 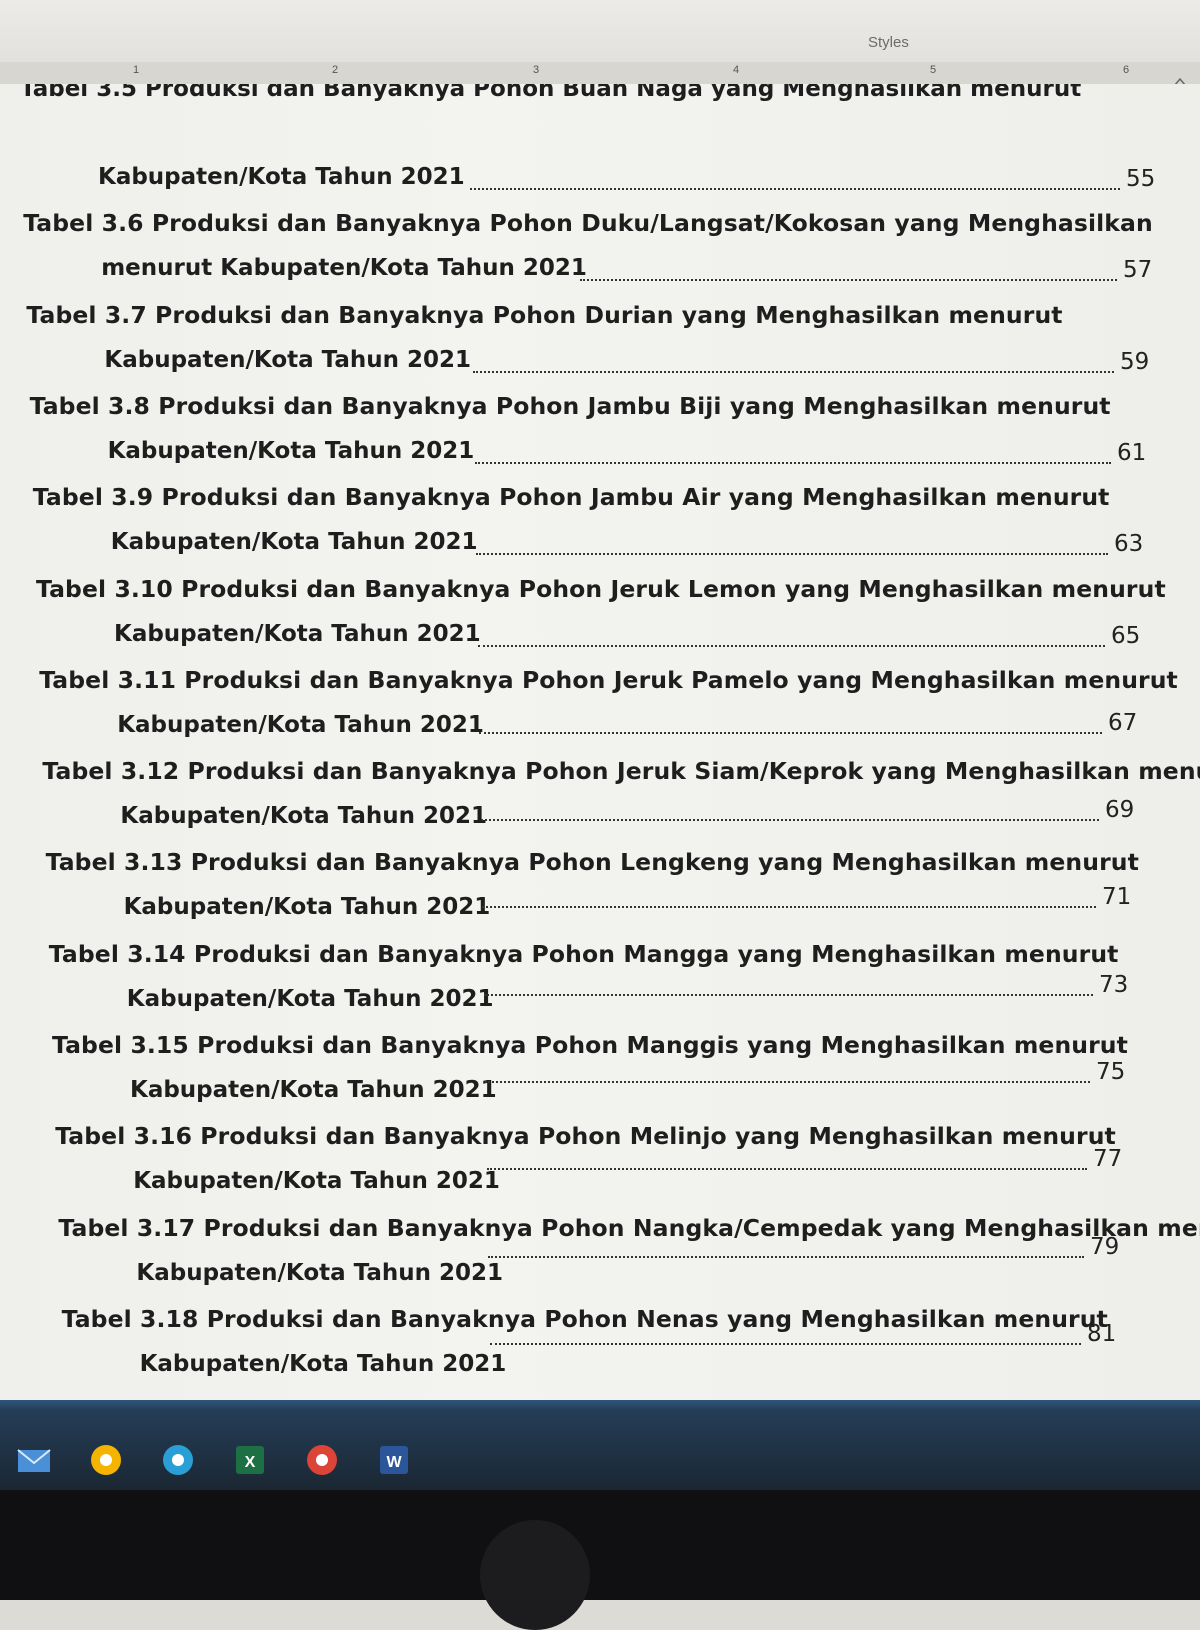 I want to click on mail-icon, so click(x=34, y=1460).